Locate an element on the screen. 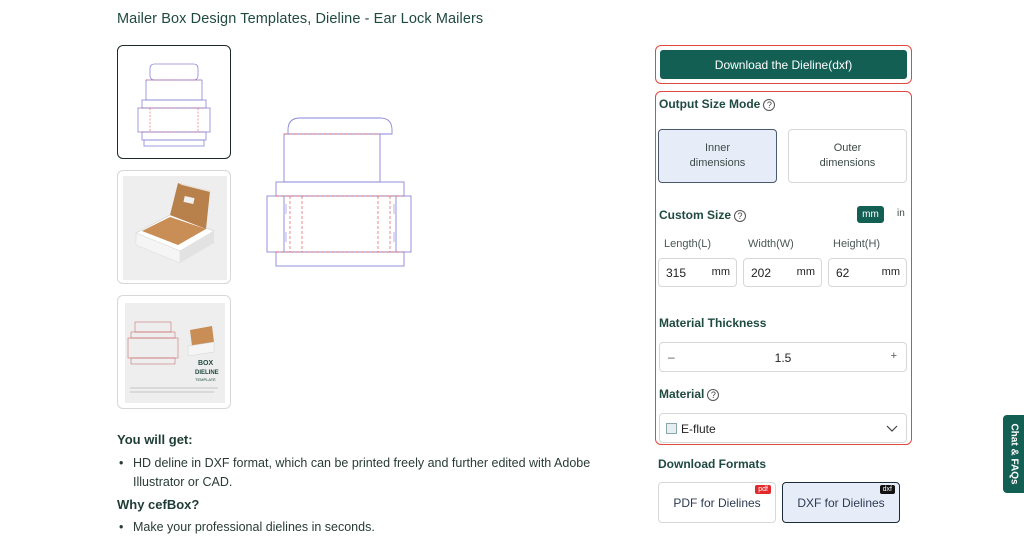 This screenshot has width=1024, height=538. download-dieline-button: Download the Dieline(dxf) is located at coordinates (783, 64).